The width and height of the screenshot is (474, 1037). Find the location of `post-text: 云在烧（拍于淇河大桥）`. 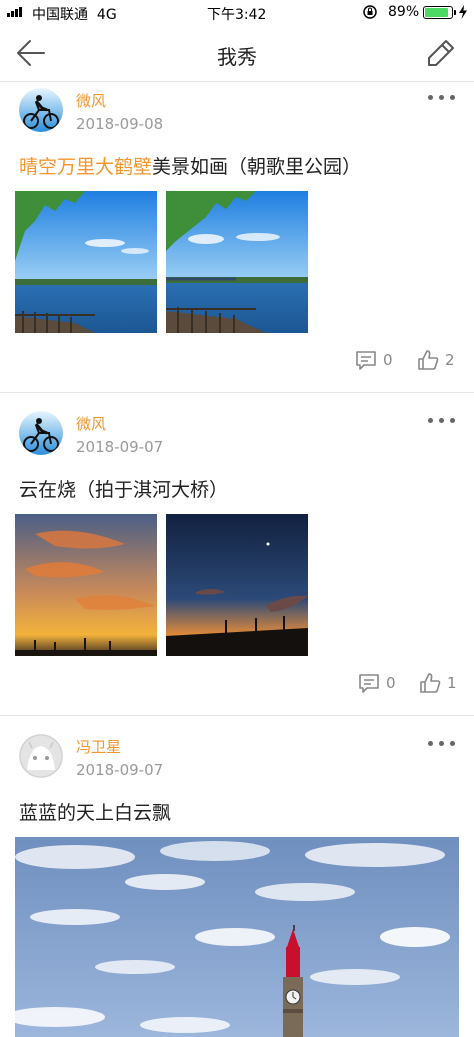

post-text: 云在烧（拍于淇河大桥） is located at coordinates (123, 488).